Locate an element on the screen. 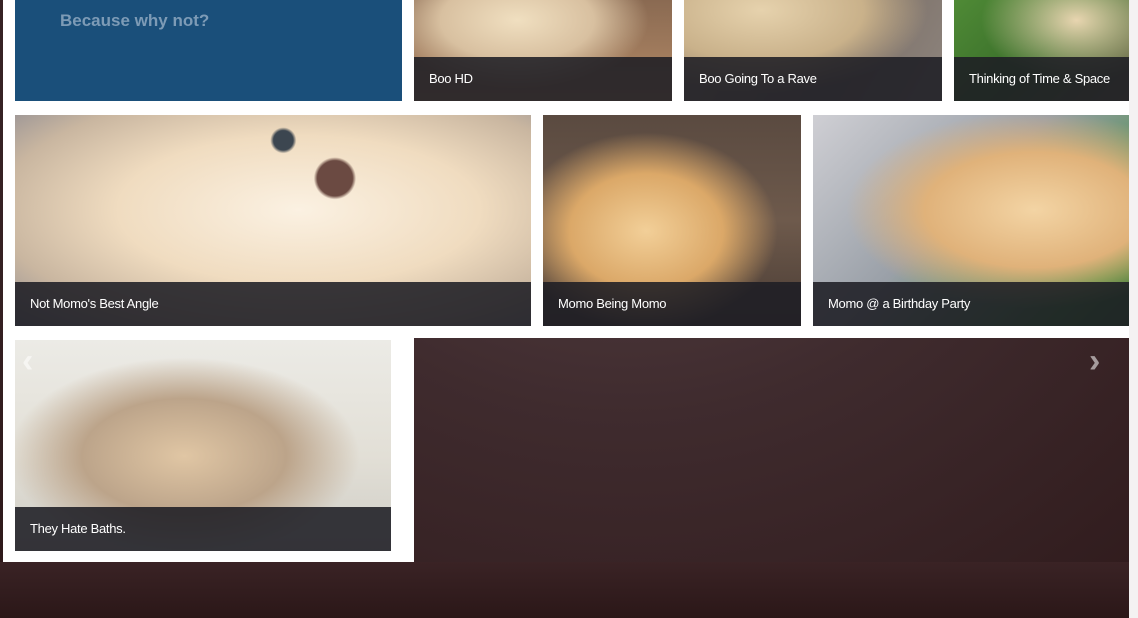  gallery-tile-hate-baths: They Hate Baths. is located at coordinates (203, 445).